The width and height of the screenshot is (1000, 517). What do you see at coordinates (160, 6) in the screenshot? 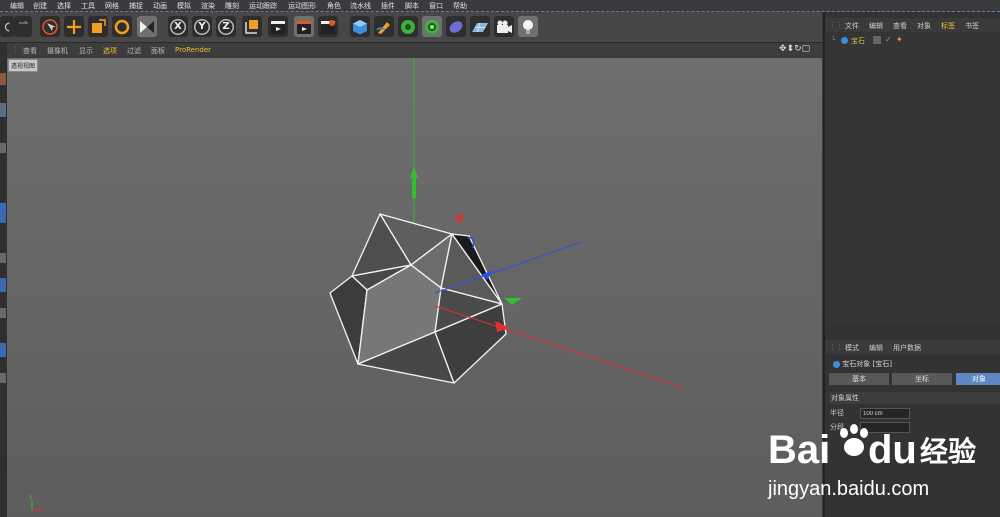
I see `menu-animate: 动画` at bounding box center [160, 6].